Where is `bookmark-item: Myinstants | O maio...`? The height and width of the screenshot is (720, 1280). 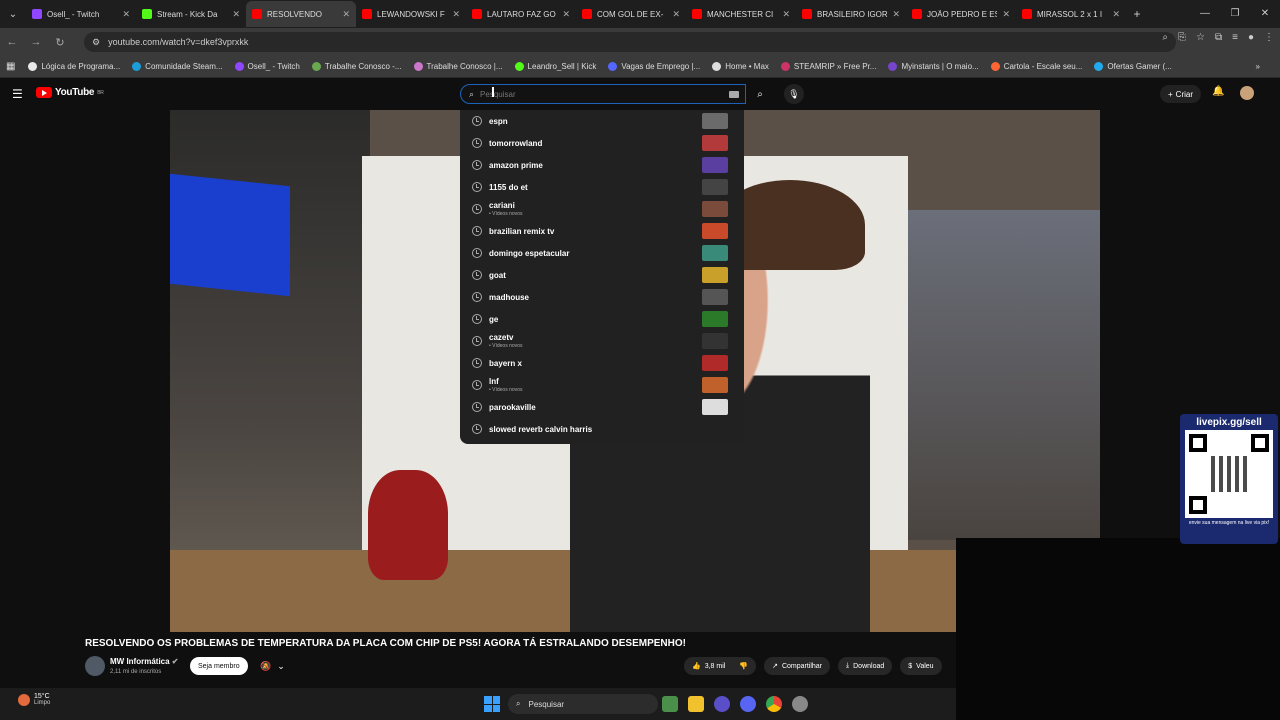 bookmark-item: Myinstants | O maio... is located at coordinates (933, 66).